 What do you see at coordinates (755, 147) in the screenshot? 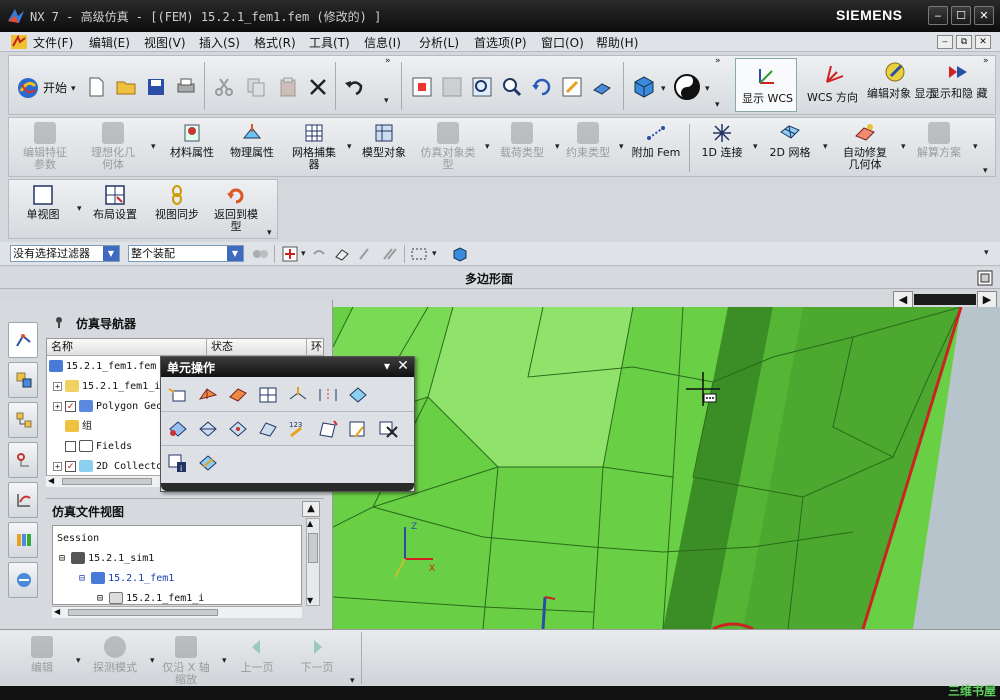
I see `1d-connection-dropdown-icon: ▾` at bounding box center [755, 147].